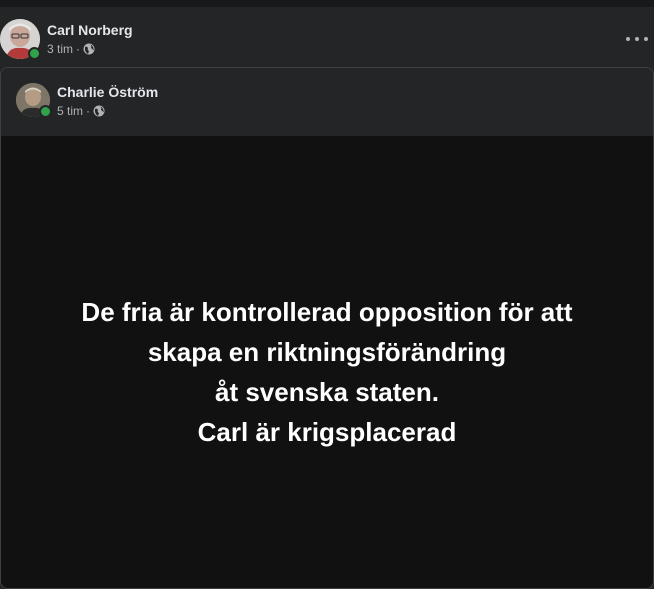  I want to click on shared-text-line: Carl är krigsplacerad, so click(327, 432).